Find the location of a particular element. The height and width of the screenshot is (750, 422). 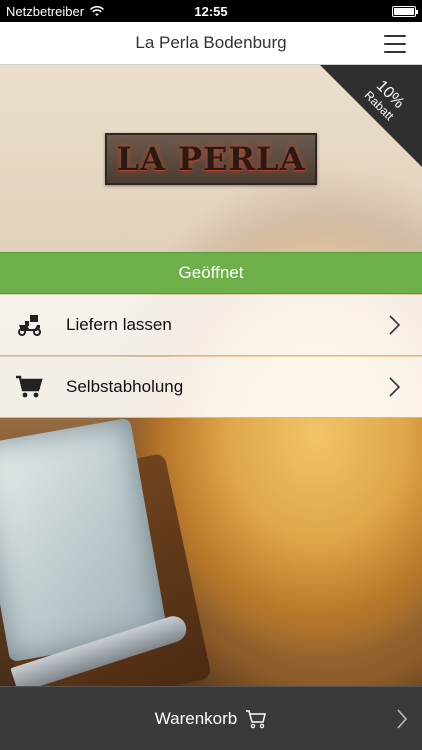

status-bar: Netzbetreiber 12:55 is located at coordinates (211, 11).